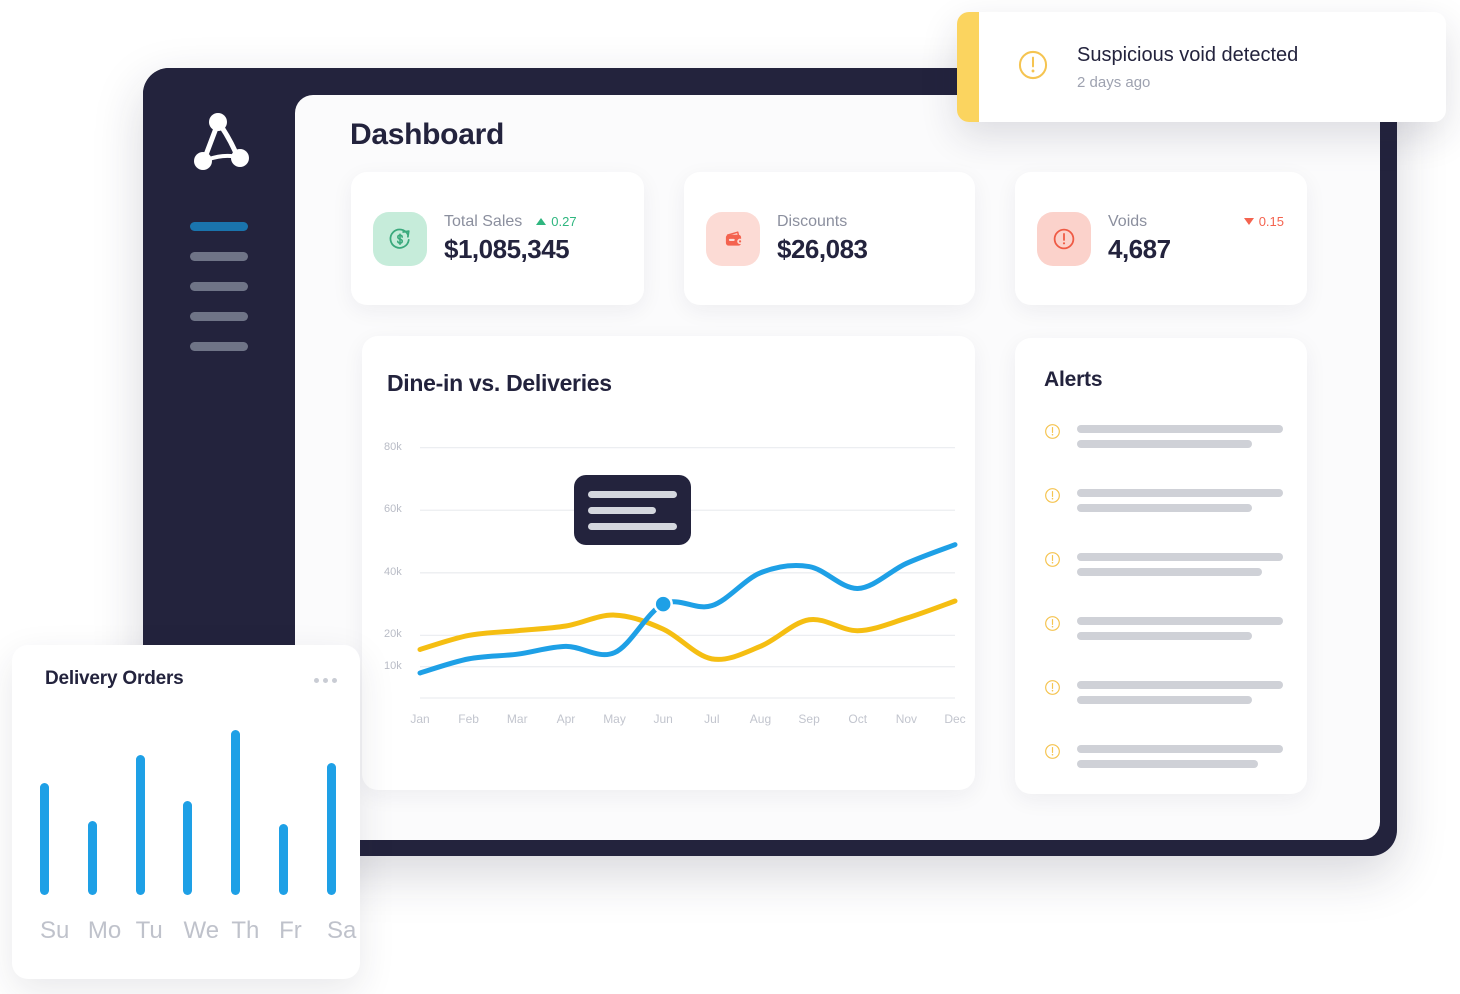 This screenshot has width=1460, height=994. I want to click on toast-text: Suspicious void detected 2 days ago, so click(1187, 67).